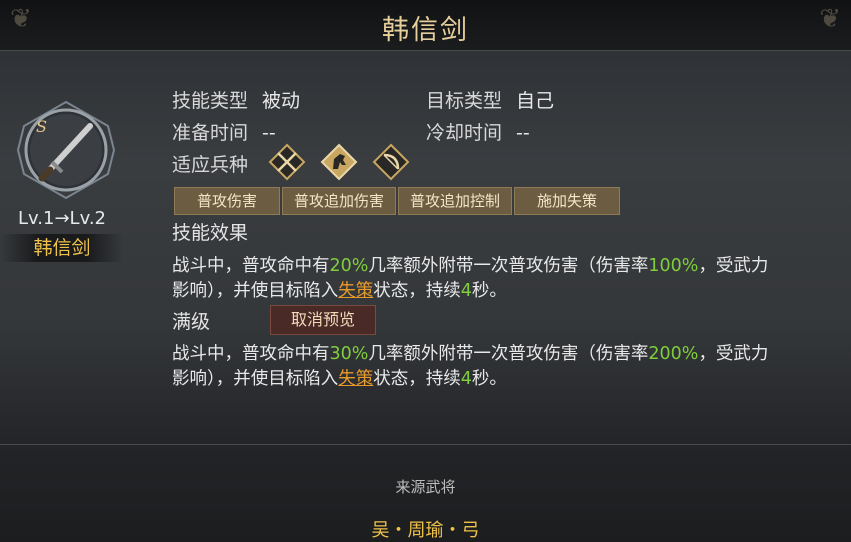  I want to click on skill-name-label: 韩信剑, so click(62, 248).